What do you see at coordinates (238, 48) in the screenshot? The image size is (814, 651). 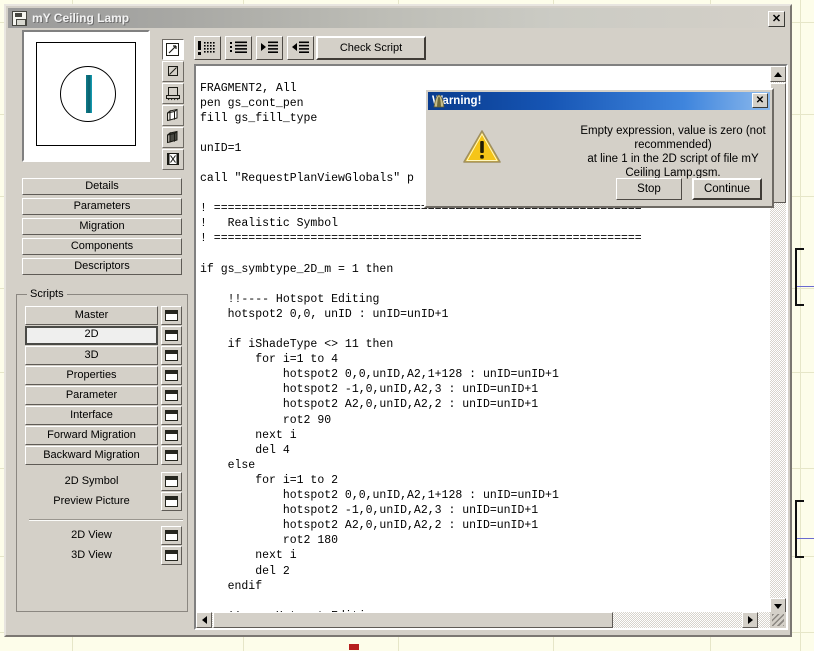 I see `list-format-icon` at bounding box center [238, 48].